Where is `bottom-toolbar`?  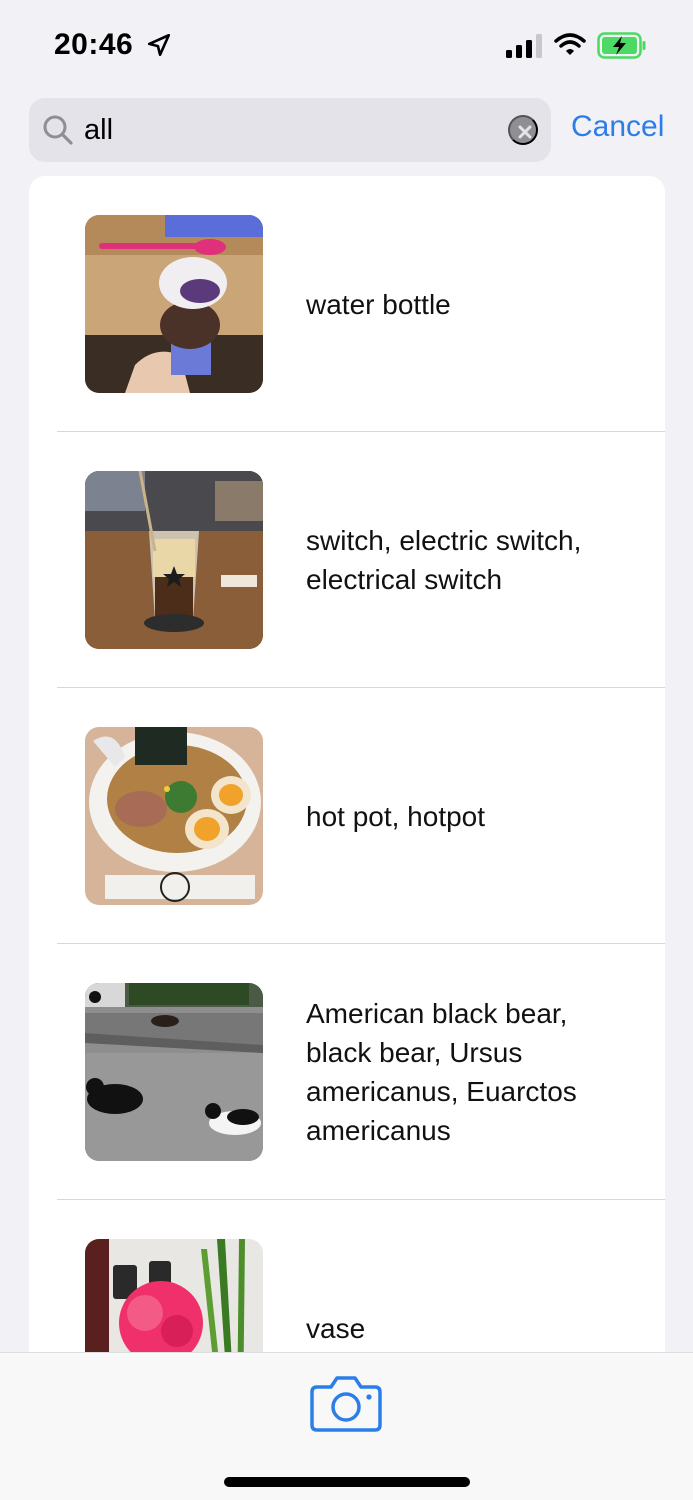 bottom-toolbar is located at coordinates (346, 1426).